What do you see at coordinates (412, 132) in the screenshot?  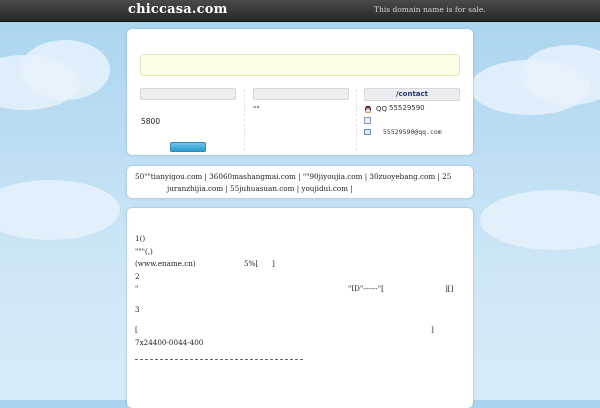 I see `contact-email: 55529590@qq.com` at bounding box center [412, 132].